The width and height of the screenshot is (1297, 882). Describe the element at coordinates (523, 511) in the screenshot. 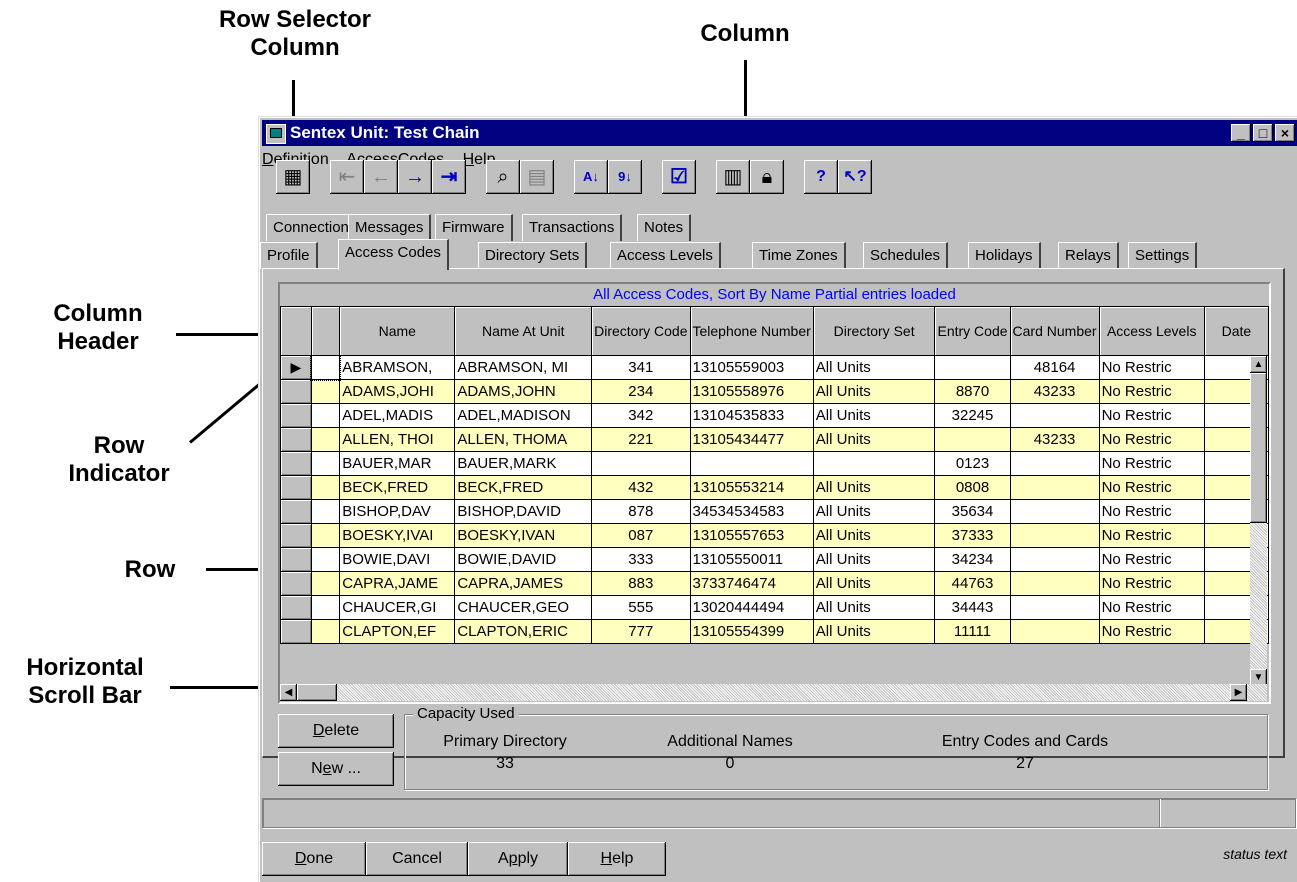

I see `grid-cell: BISHOP,DAVID` at that location.